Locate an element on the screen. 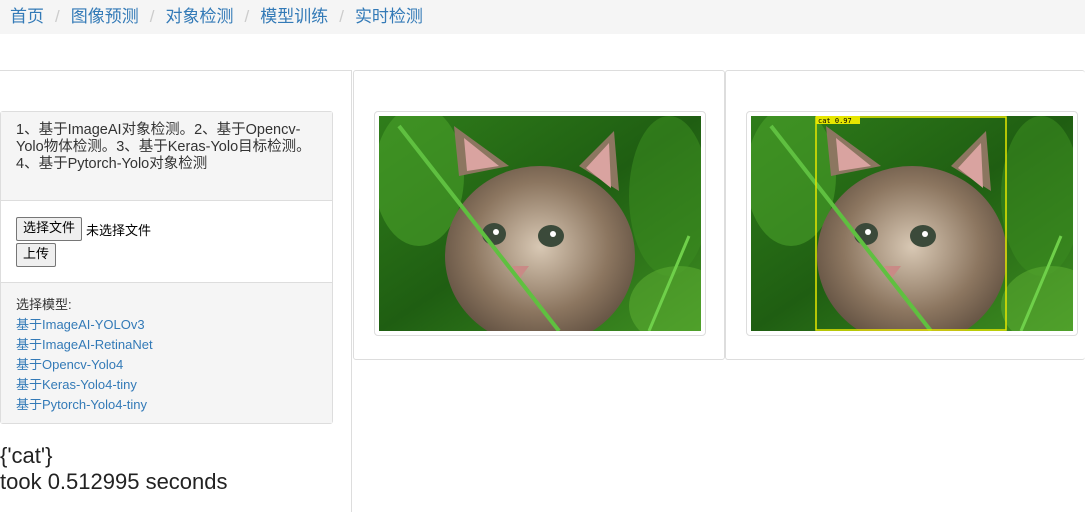  detected-labels: {'cat'} is located at coordinates (26, 455).